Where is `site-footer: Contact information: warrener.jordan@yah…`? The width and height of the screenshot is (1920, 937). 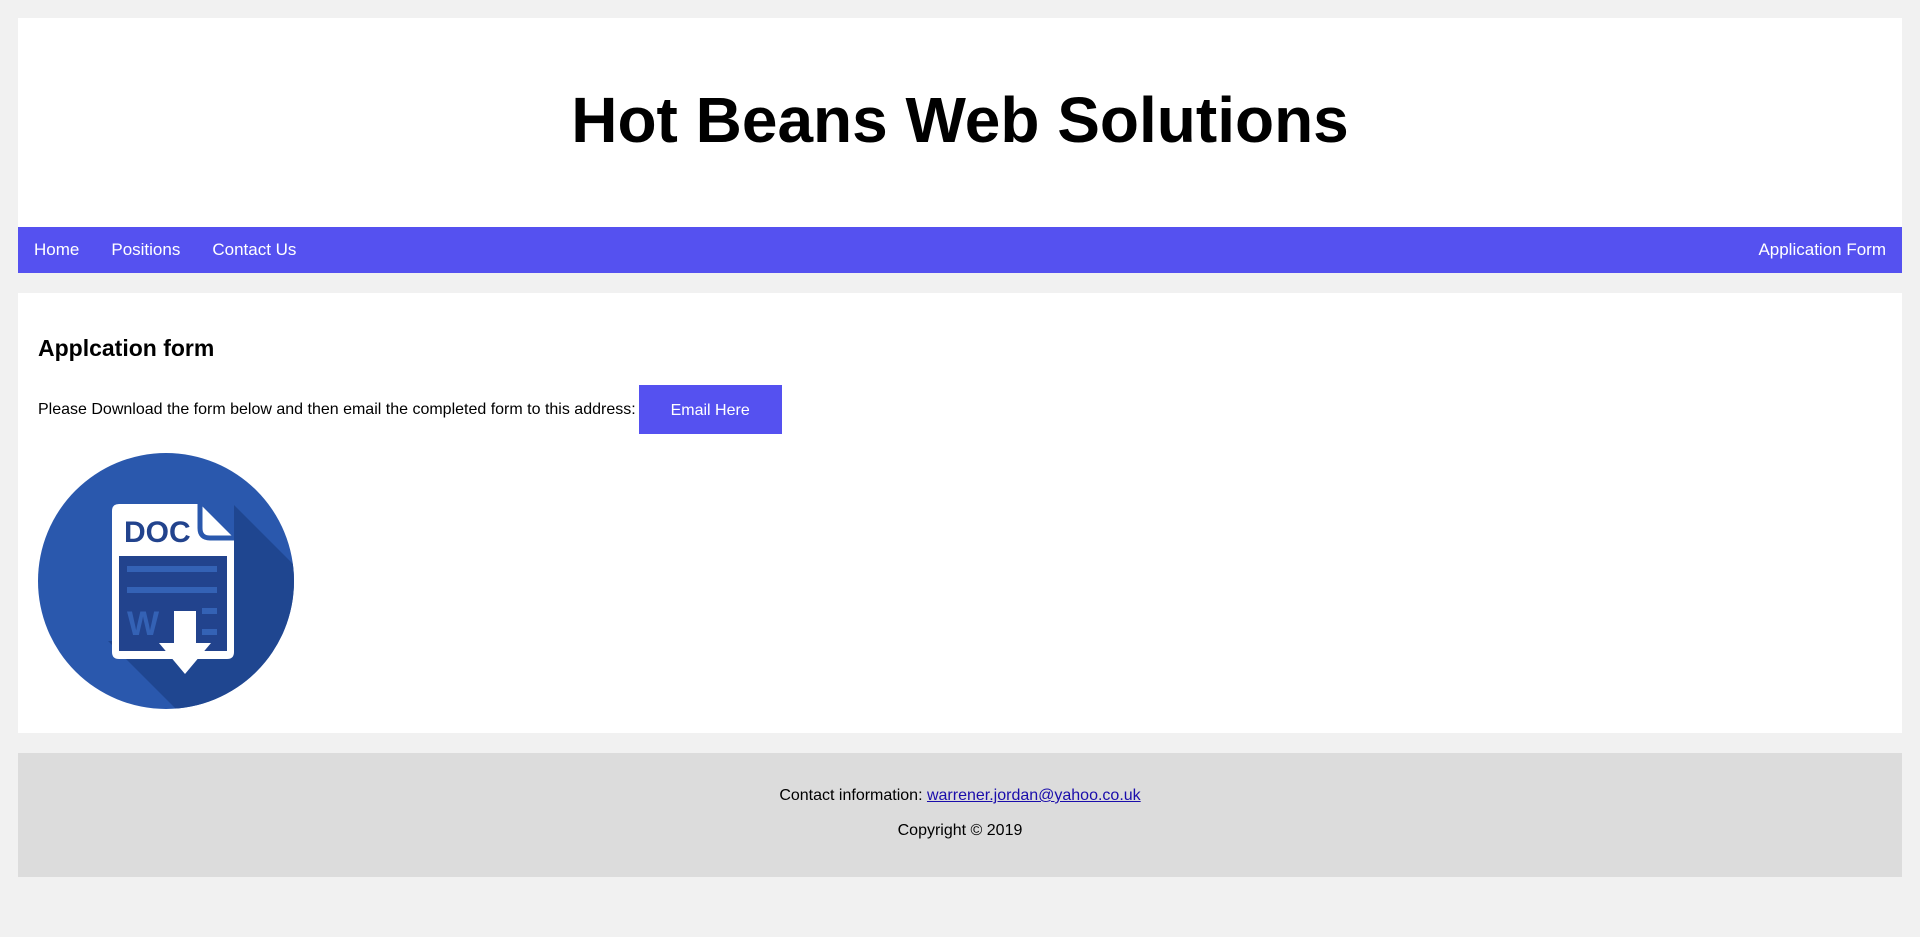 site-footer: Contact information: warrener.jordan@yah… is located at coordinates (960, 815).